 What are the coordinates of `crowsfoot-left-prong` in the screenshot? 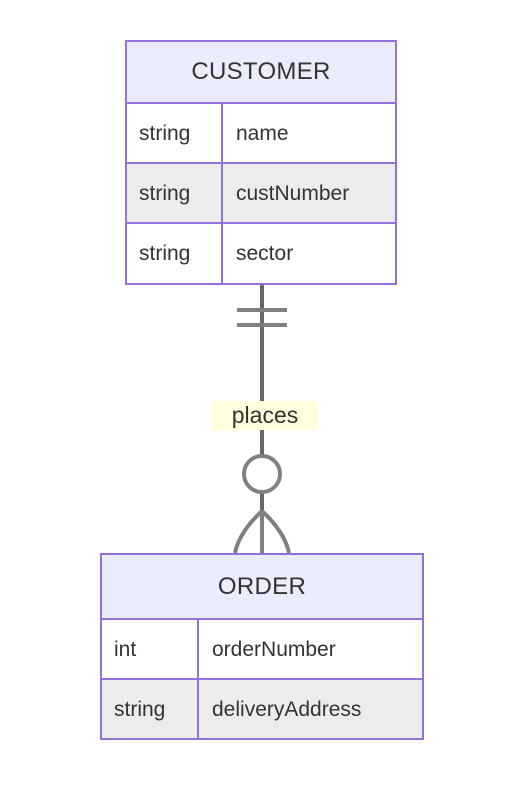 It's located at (248, 531).